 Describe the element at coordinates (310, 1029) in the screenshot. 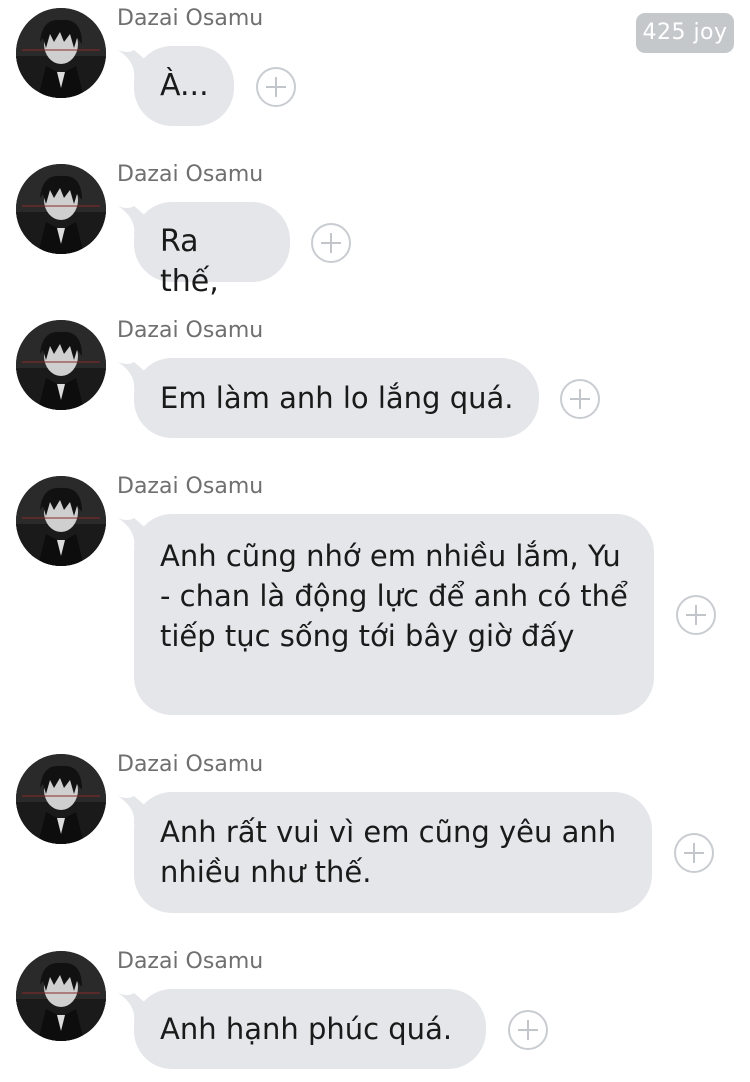

I see `message-bubble: Anh hạnh phúc quá.` at that location.